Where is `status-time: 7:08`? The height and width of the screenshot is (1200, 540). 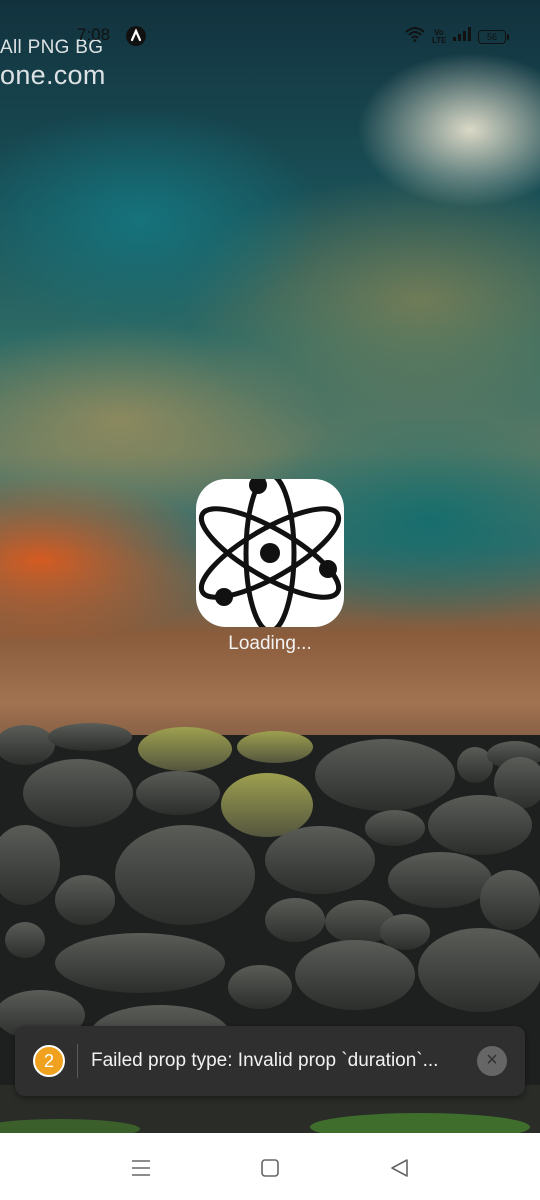
status-time: 7:08 is located at coordinates (94, 34).